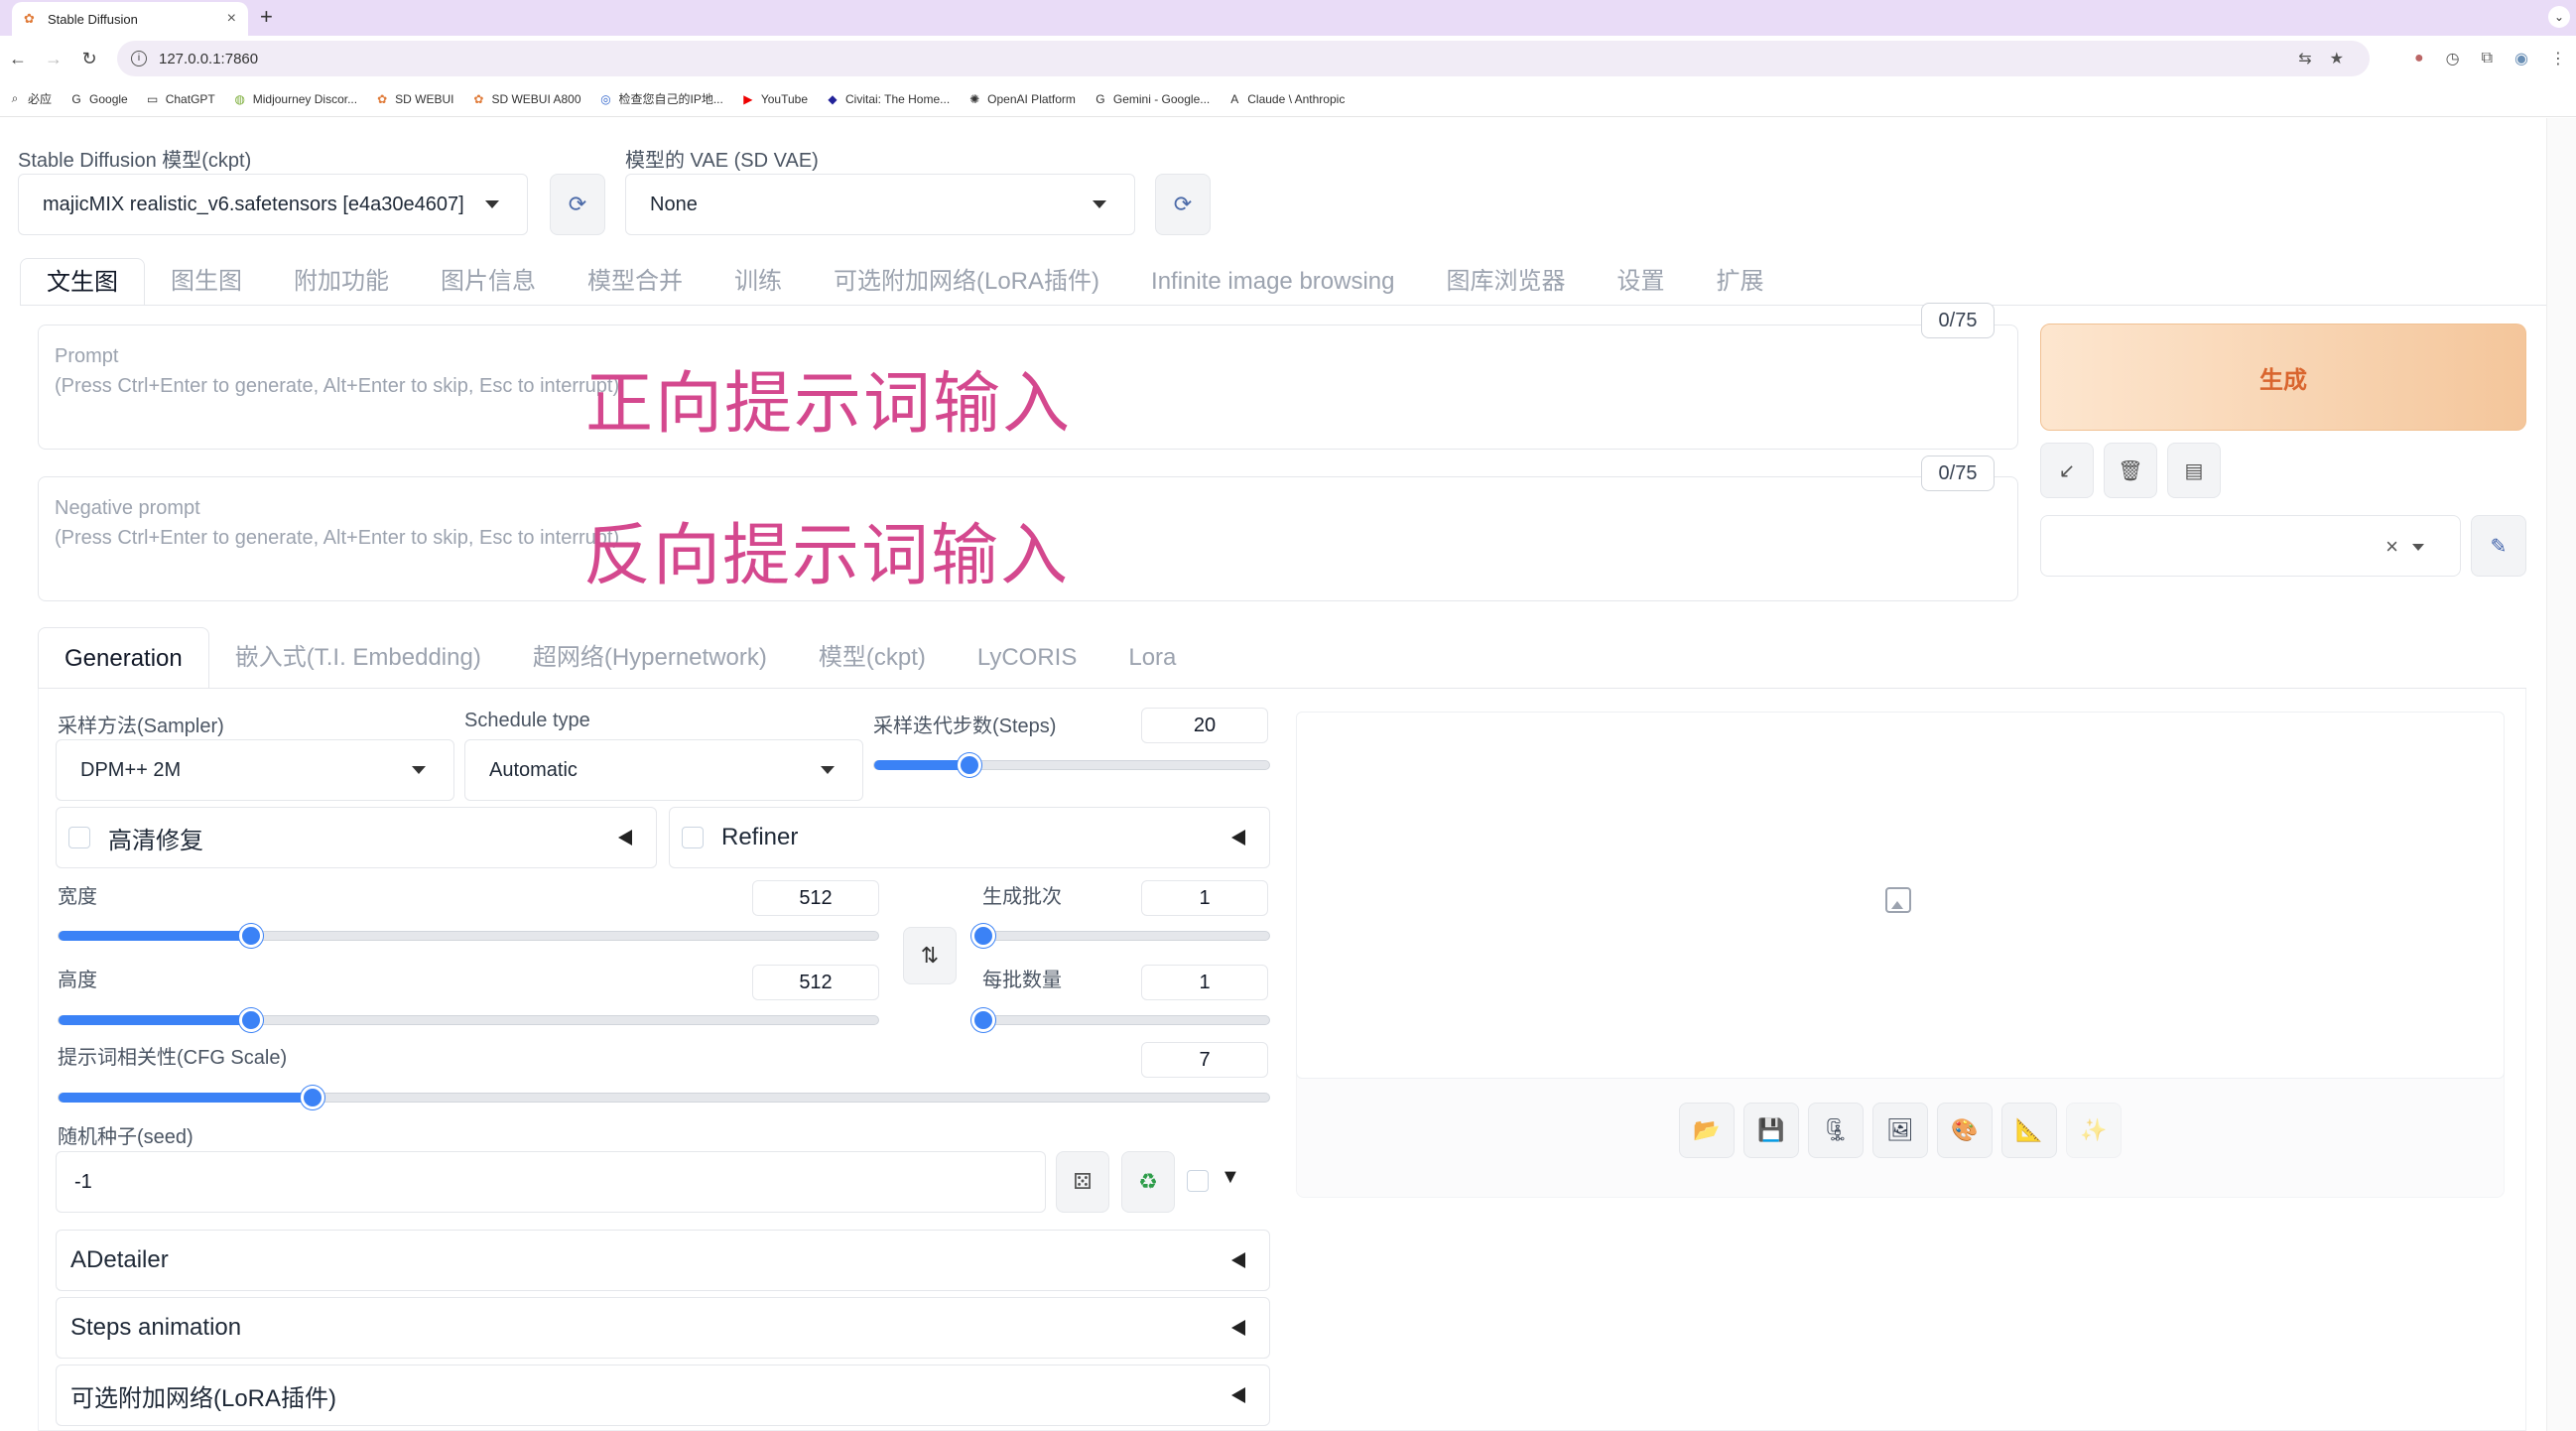 This screenshot has height=1431, width=2576. What do you see at coordinates (663, 1328) in the screenshot?
I see `steps-animation-accordion: Steps animation` at bounding box center [663, 1328].